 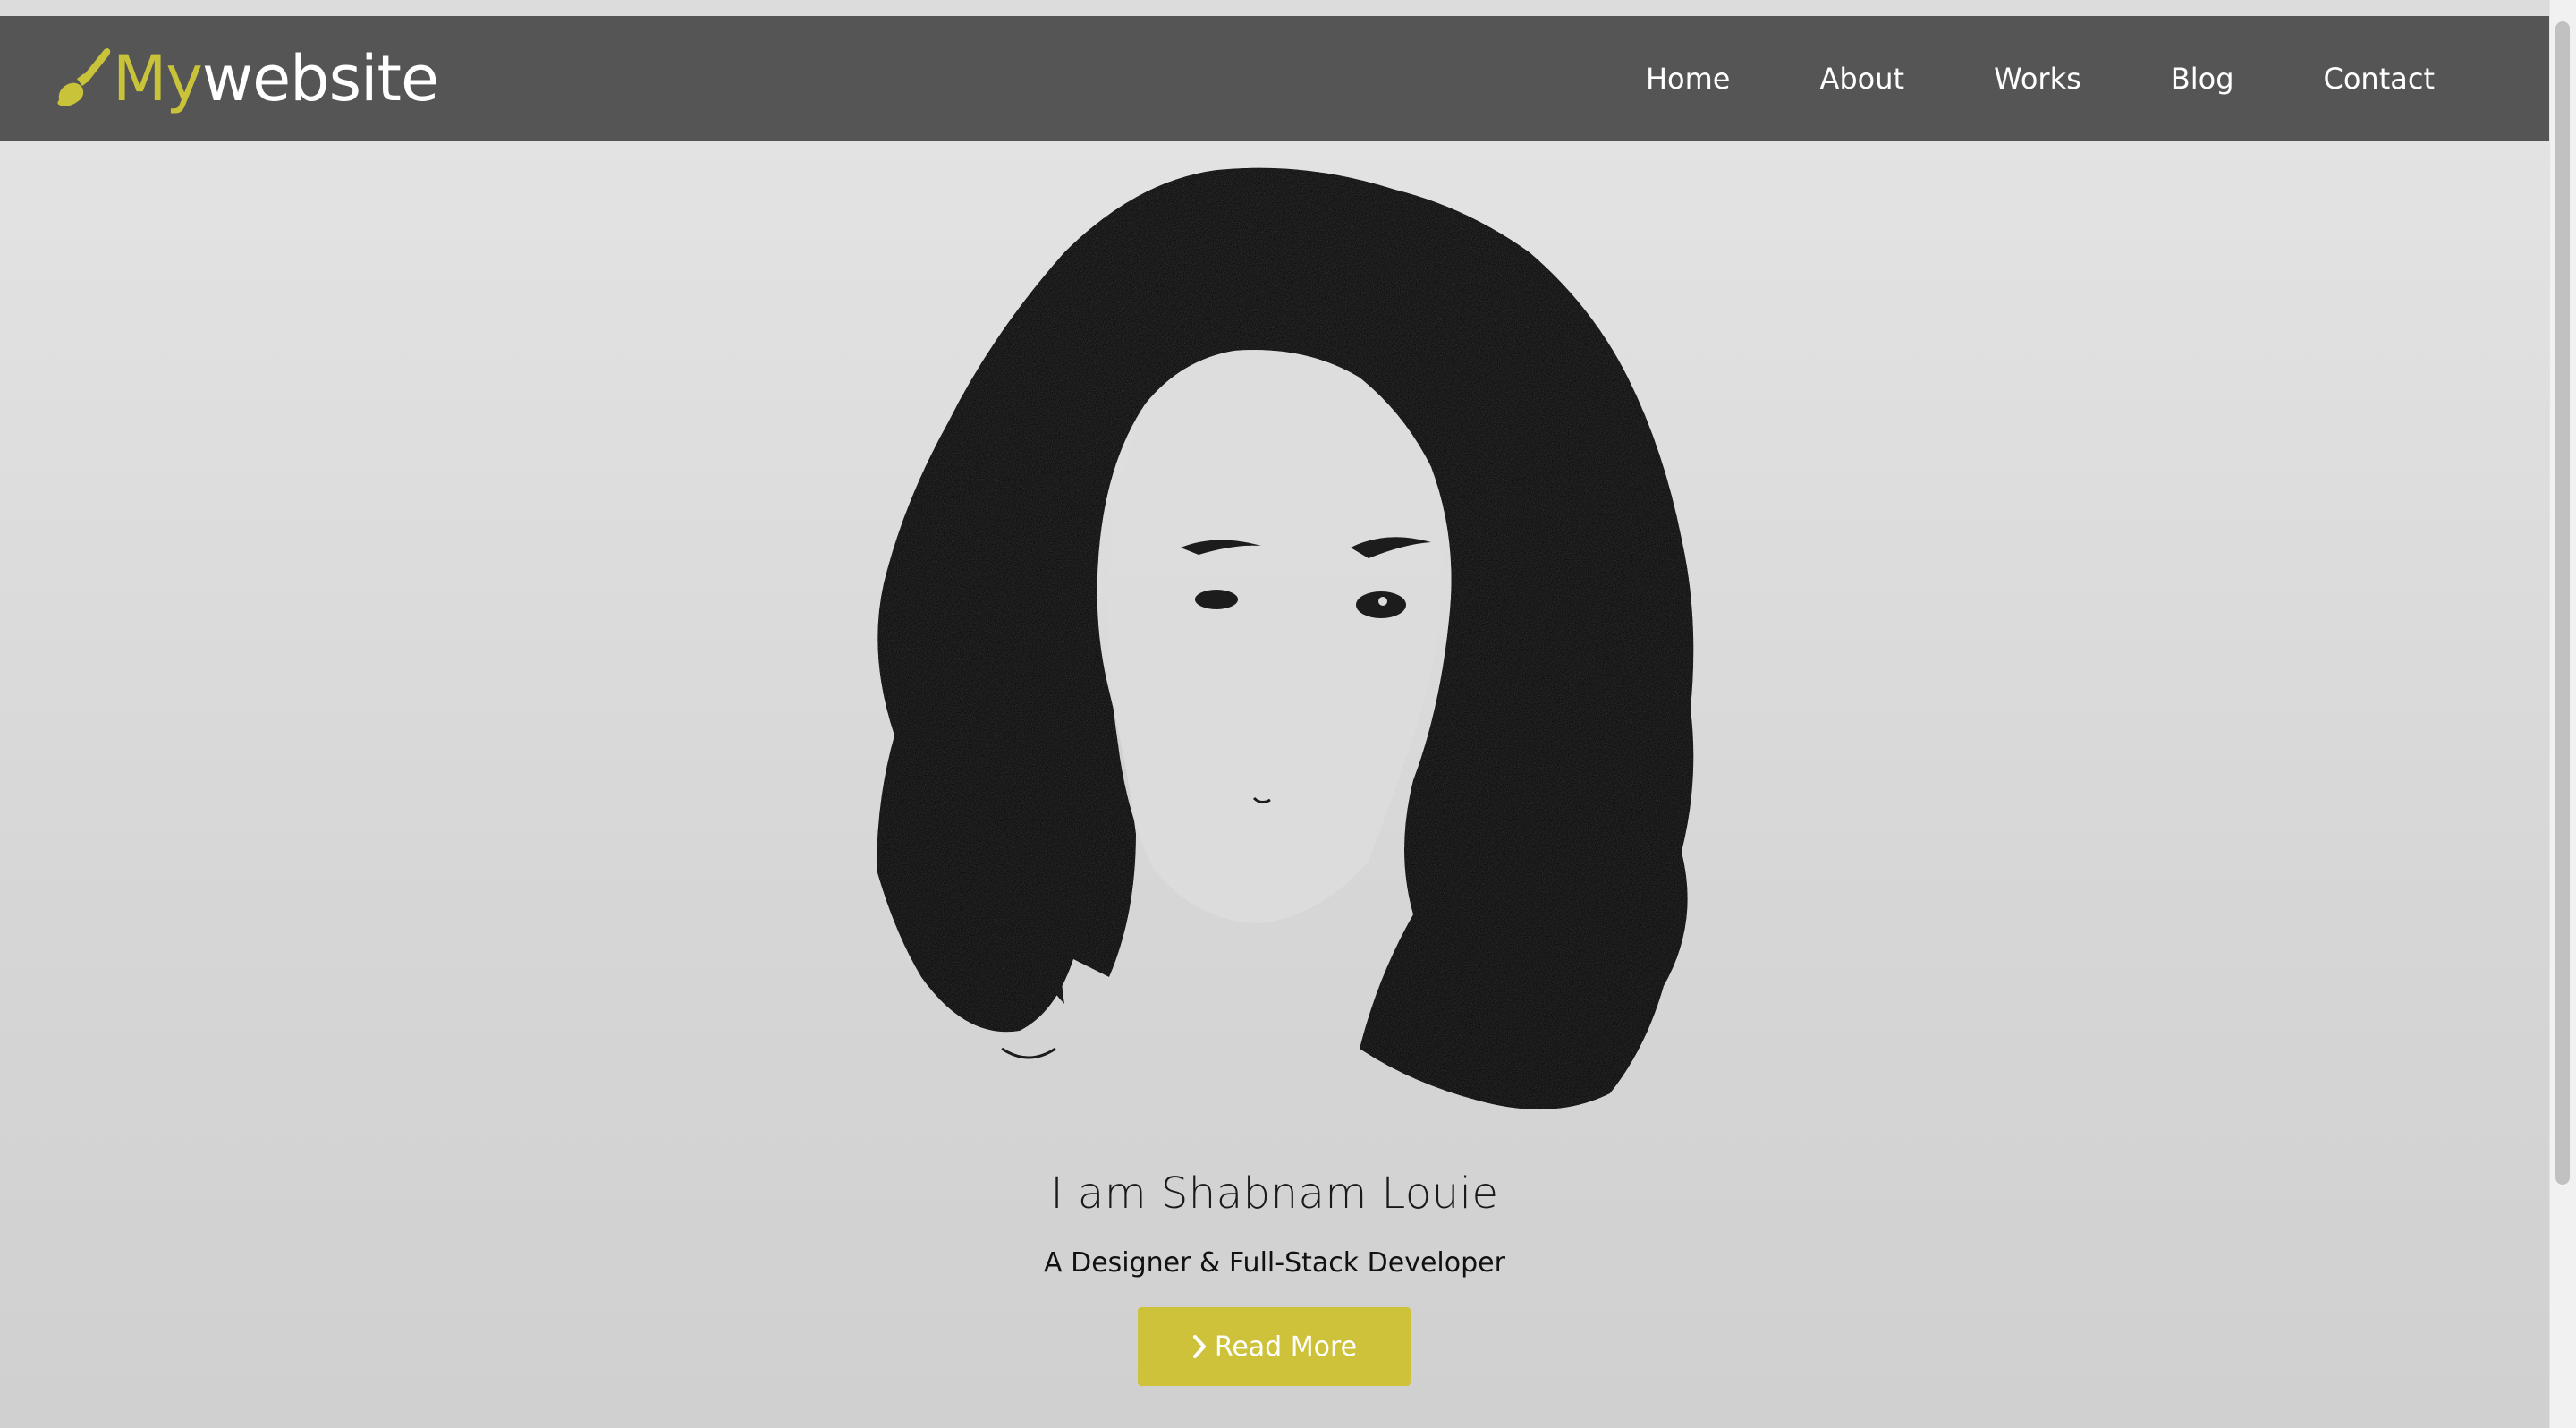 What do you see at coordinates (1274, 1263) in the screenshot?
I see `hero-subtitle: A Designer & Full-Stack Developer` at bounding box center [1274, 1263].